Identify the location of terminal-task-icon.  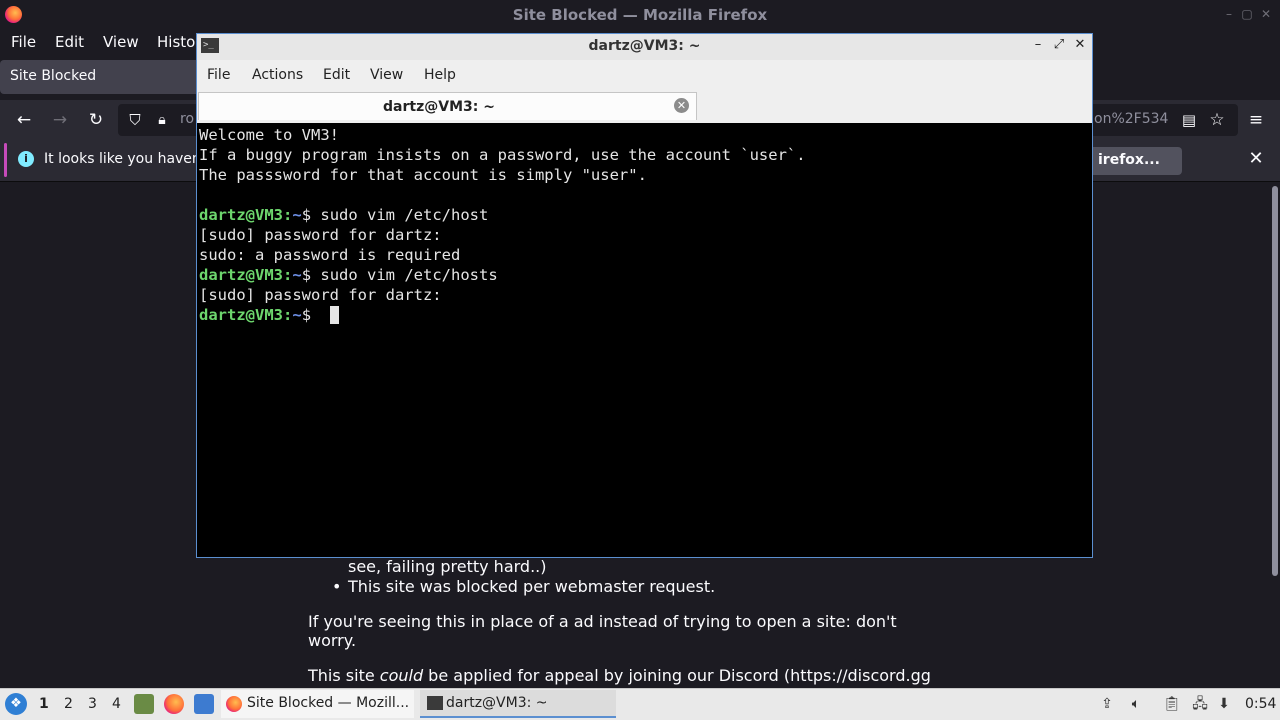
(435, 703).